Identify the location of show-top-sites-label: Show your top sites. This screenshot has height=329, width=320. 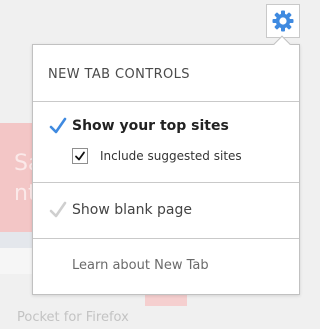
(150, 126).